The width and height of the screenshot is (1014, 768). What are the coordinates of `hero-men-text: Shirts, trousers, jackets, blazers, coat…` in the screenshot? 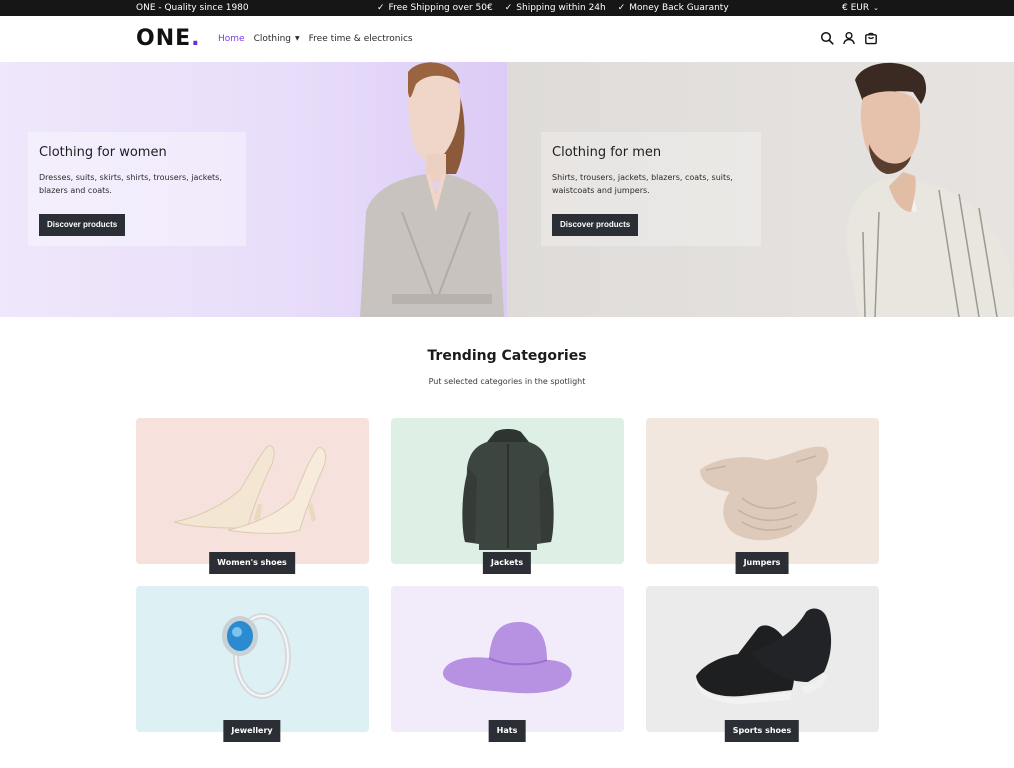 It's located at (642, 184).